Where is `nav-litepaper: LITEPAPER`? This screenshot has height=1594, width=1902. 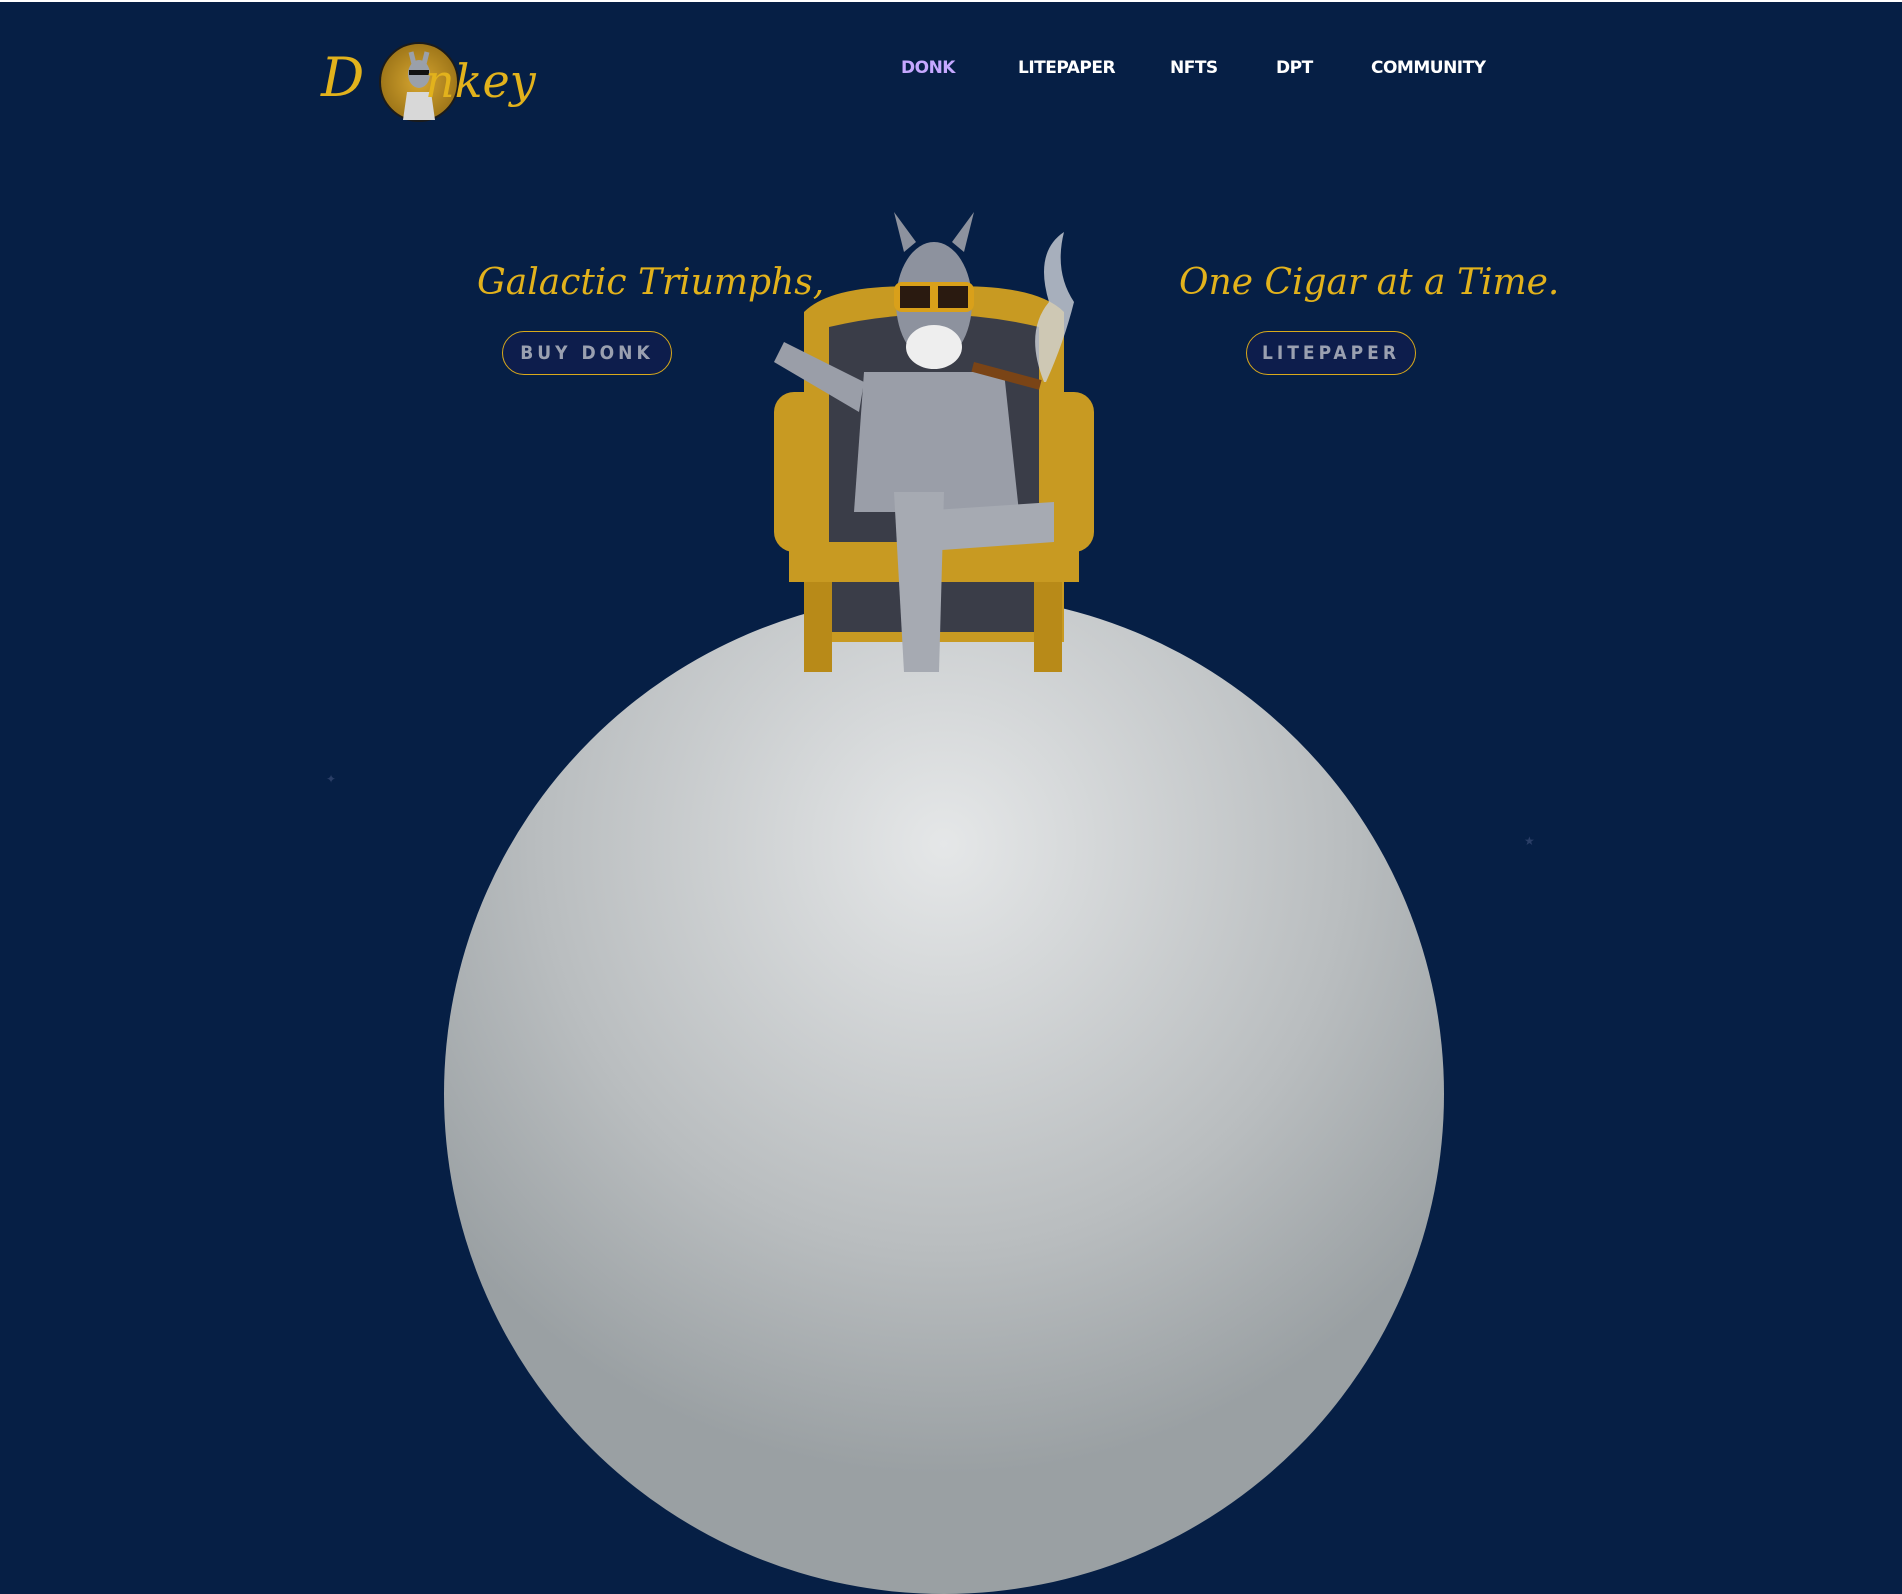
nav-litepaper: LITEPAPER is located at coordinates (1067, 68).